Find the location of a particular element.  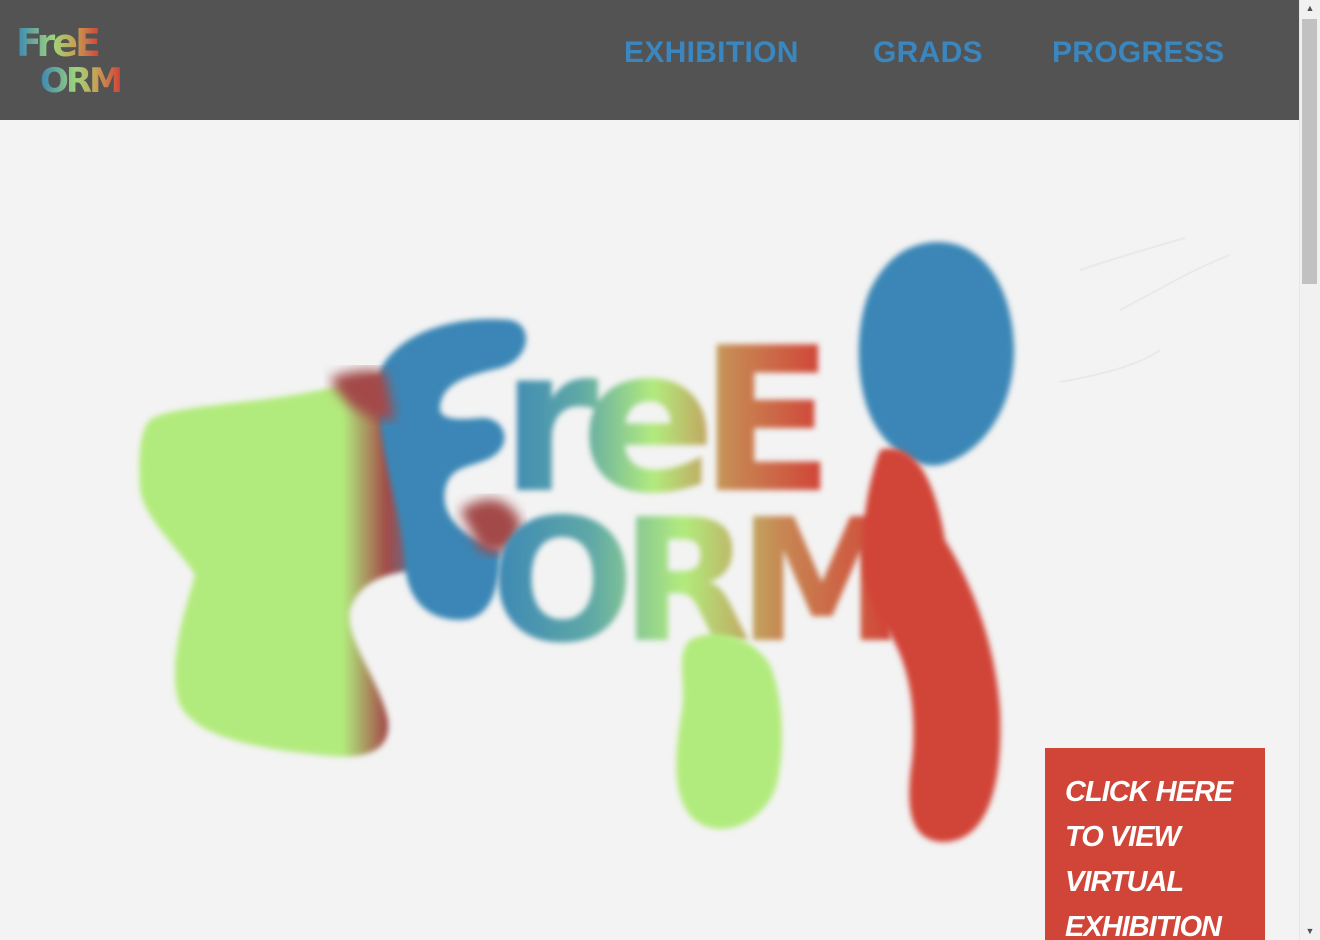

cta-line: CLICK HERE is located at coordinates (1149, 792).